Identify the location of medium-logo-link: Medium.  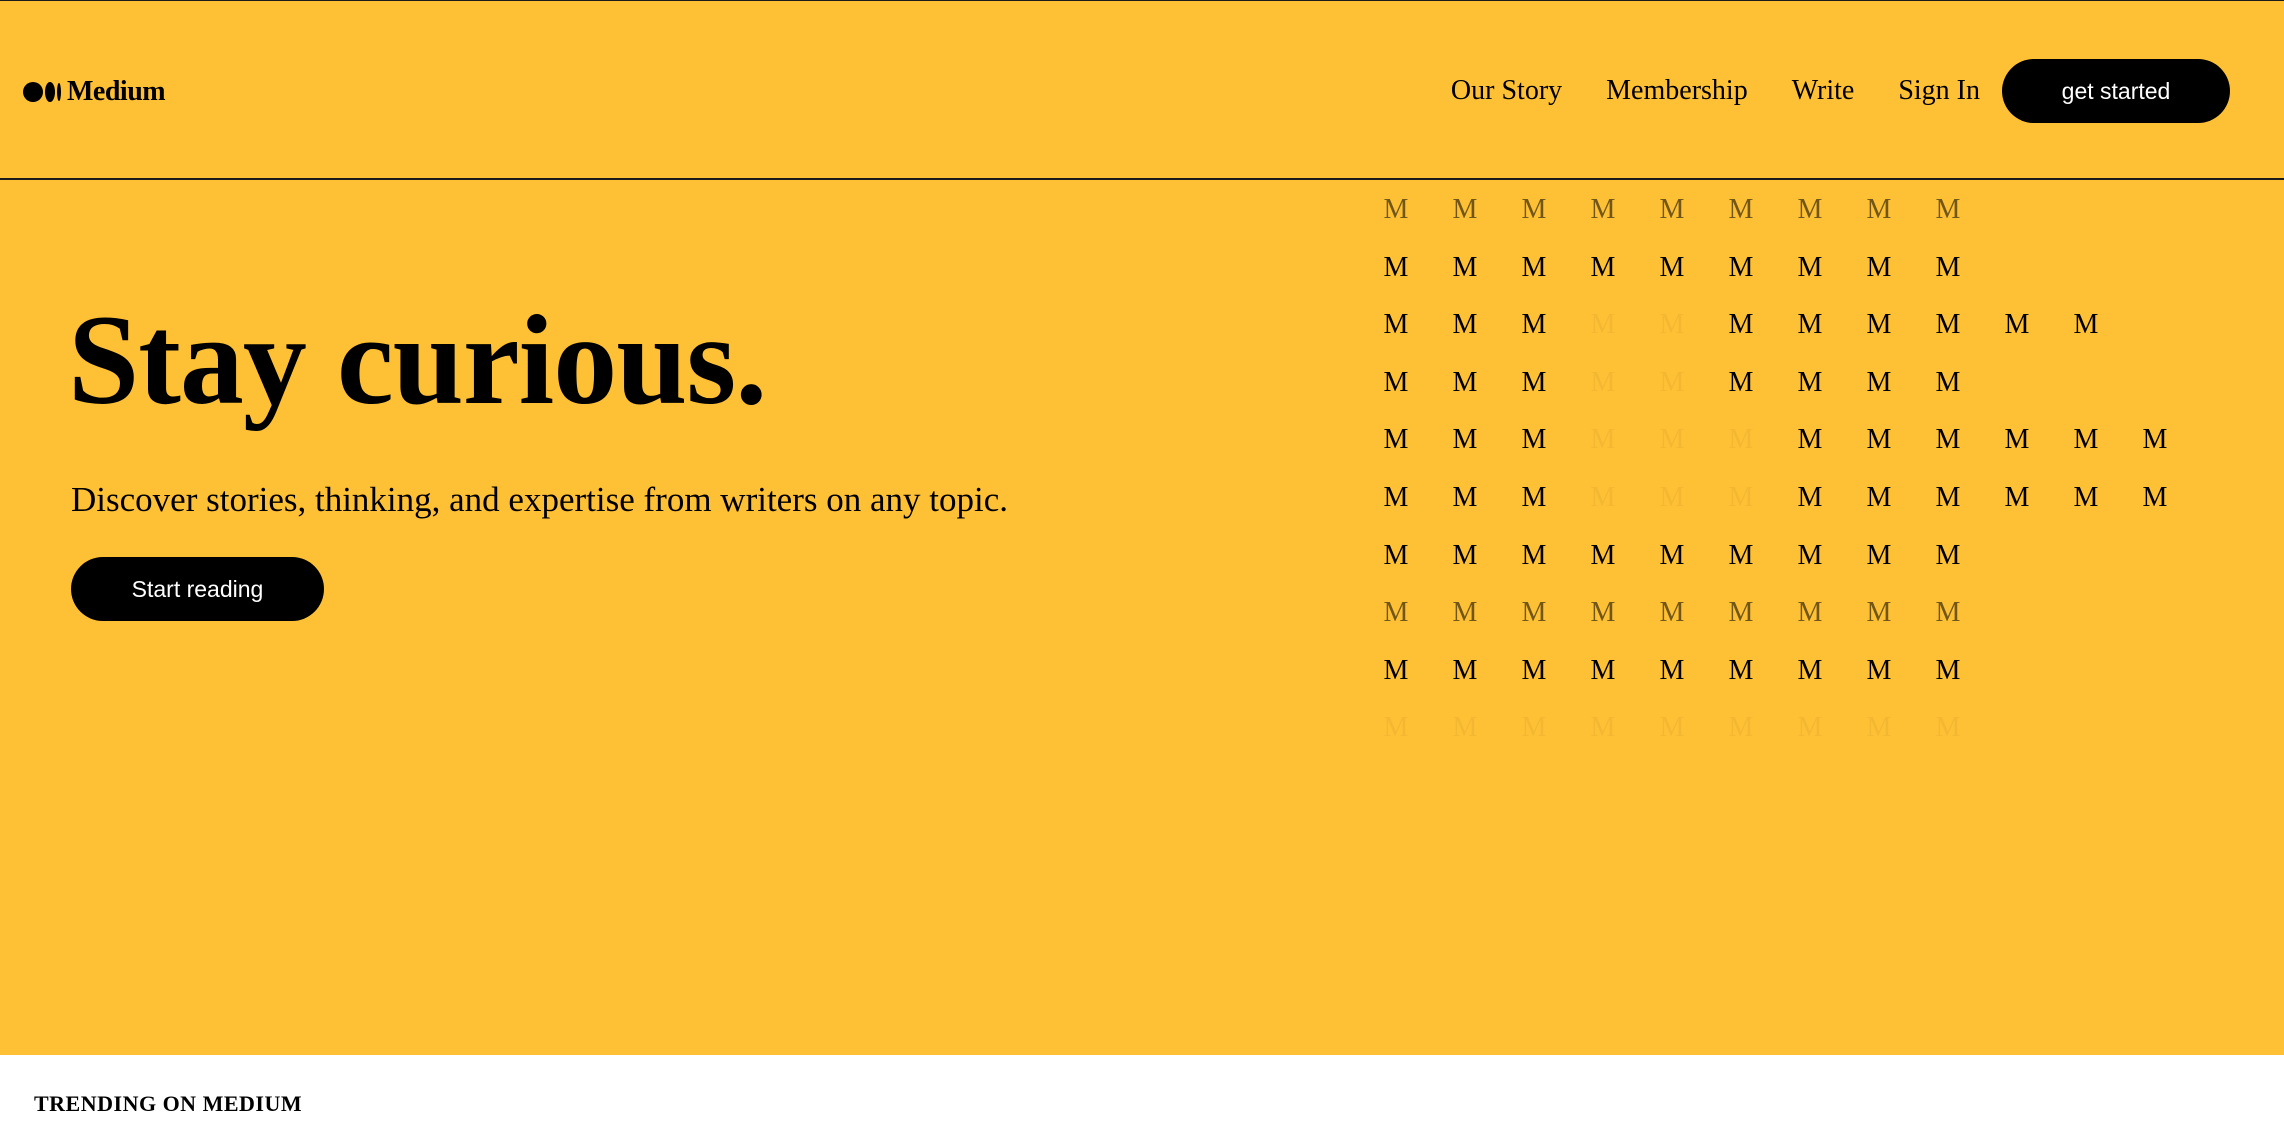
(94, 92).